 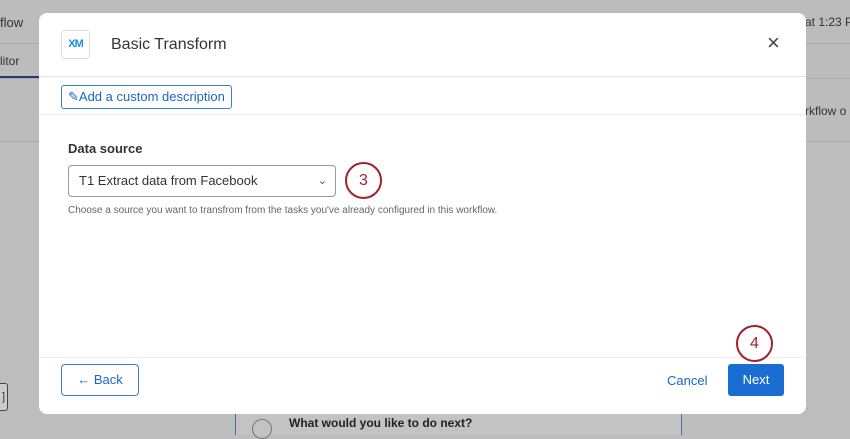 I want to click on next-button: Next, so click(x=756, y=380).